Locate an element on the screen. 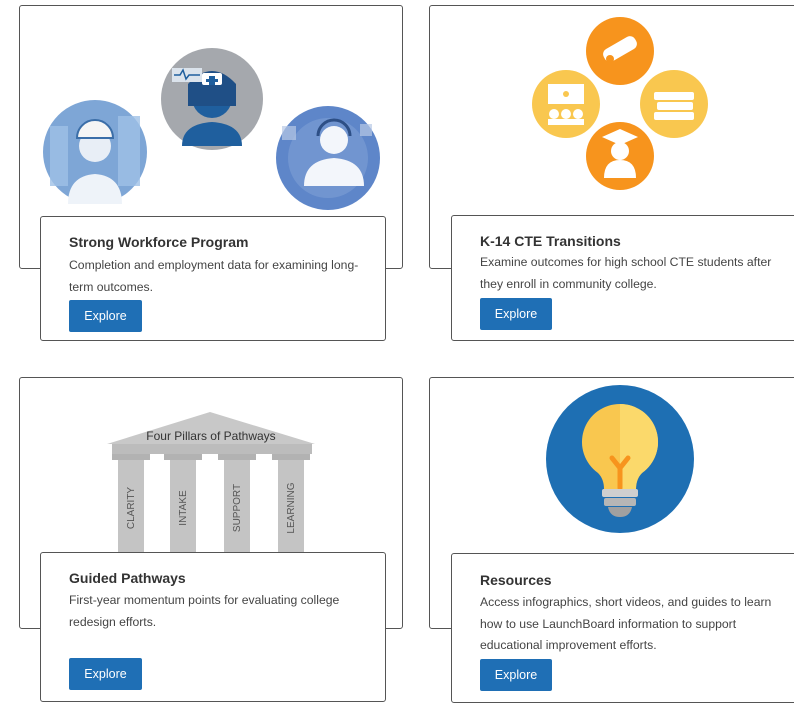 This screenshot has width=794, height=703. graduate-icon is located at coordinates (620, 156).